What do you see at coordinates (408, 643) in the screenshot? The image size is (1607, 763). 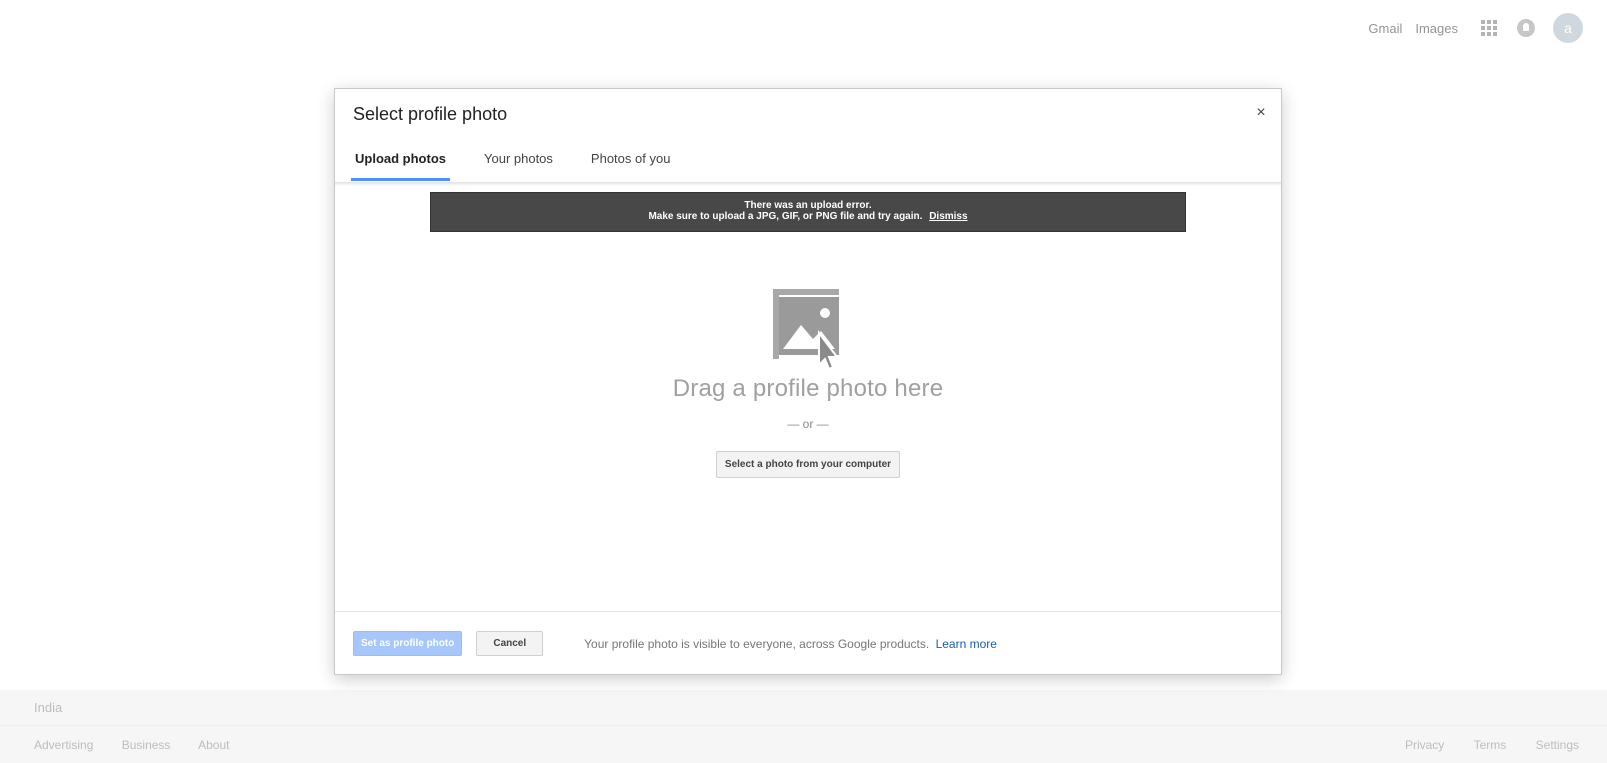 I see `set-profile-photo-button: Set as profile photo` at bounding box center [408, 643].